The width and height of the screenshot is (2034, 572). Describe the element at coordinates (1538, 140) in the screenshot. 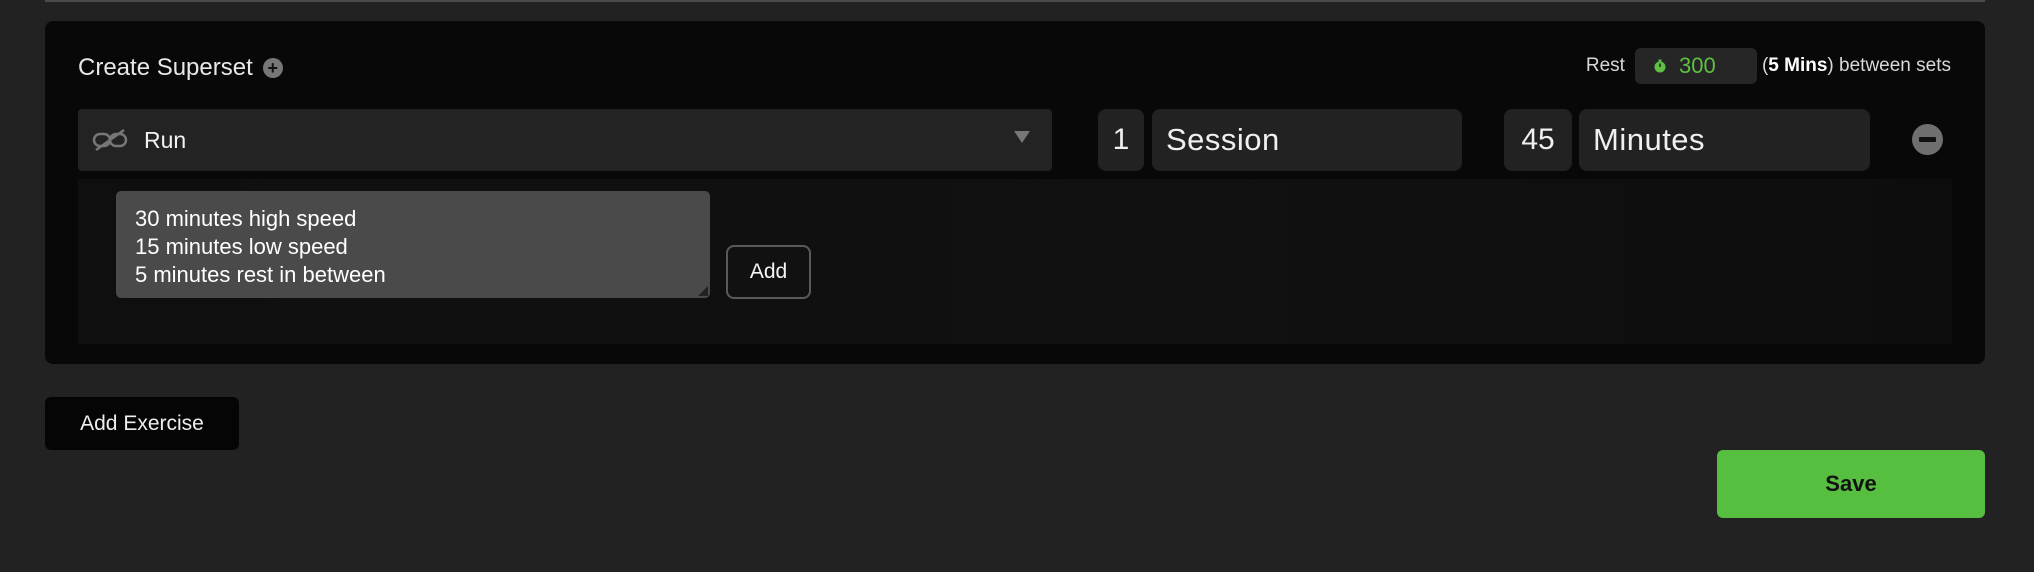

I see `duration-input: 45` at that location.